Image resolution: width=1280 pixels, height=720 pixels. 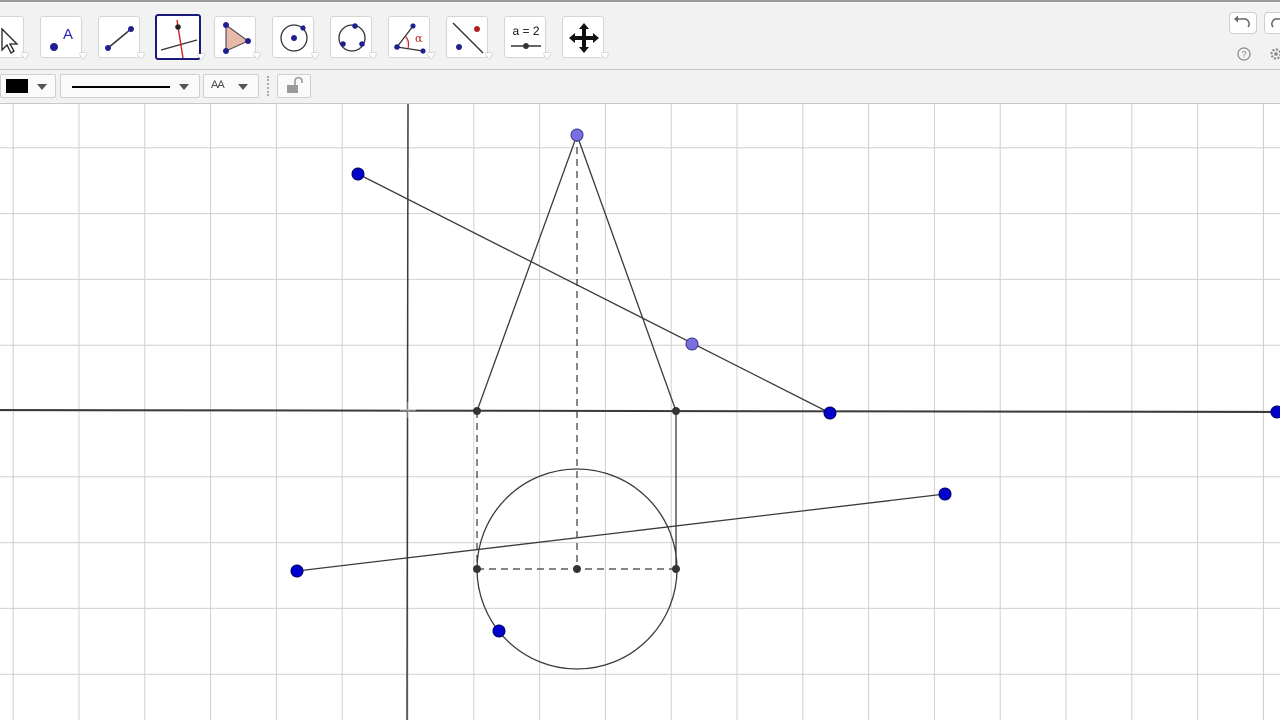 I want to click on line-icon, so click(x=119, y=38).